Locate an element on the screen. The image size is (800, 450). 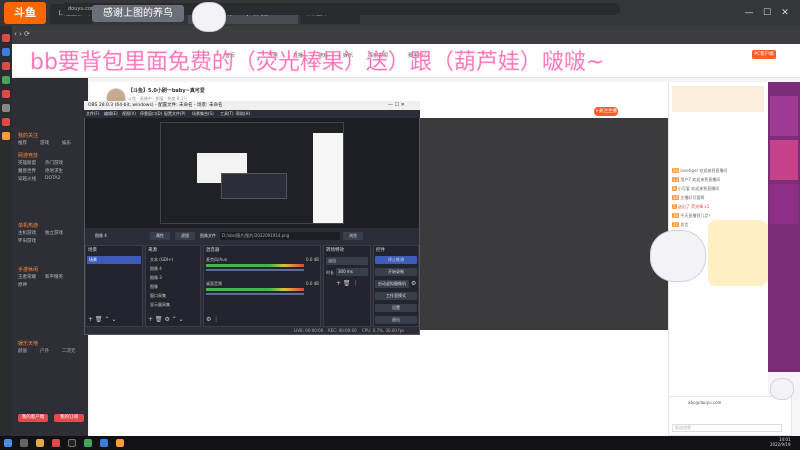
obs-window-controls: — ☐ ✕ is located at coordinates (404, 105).